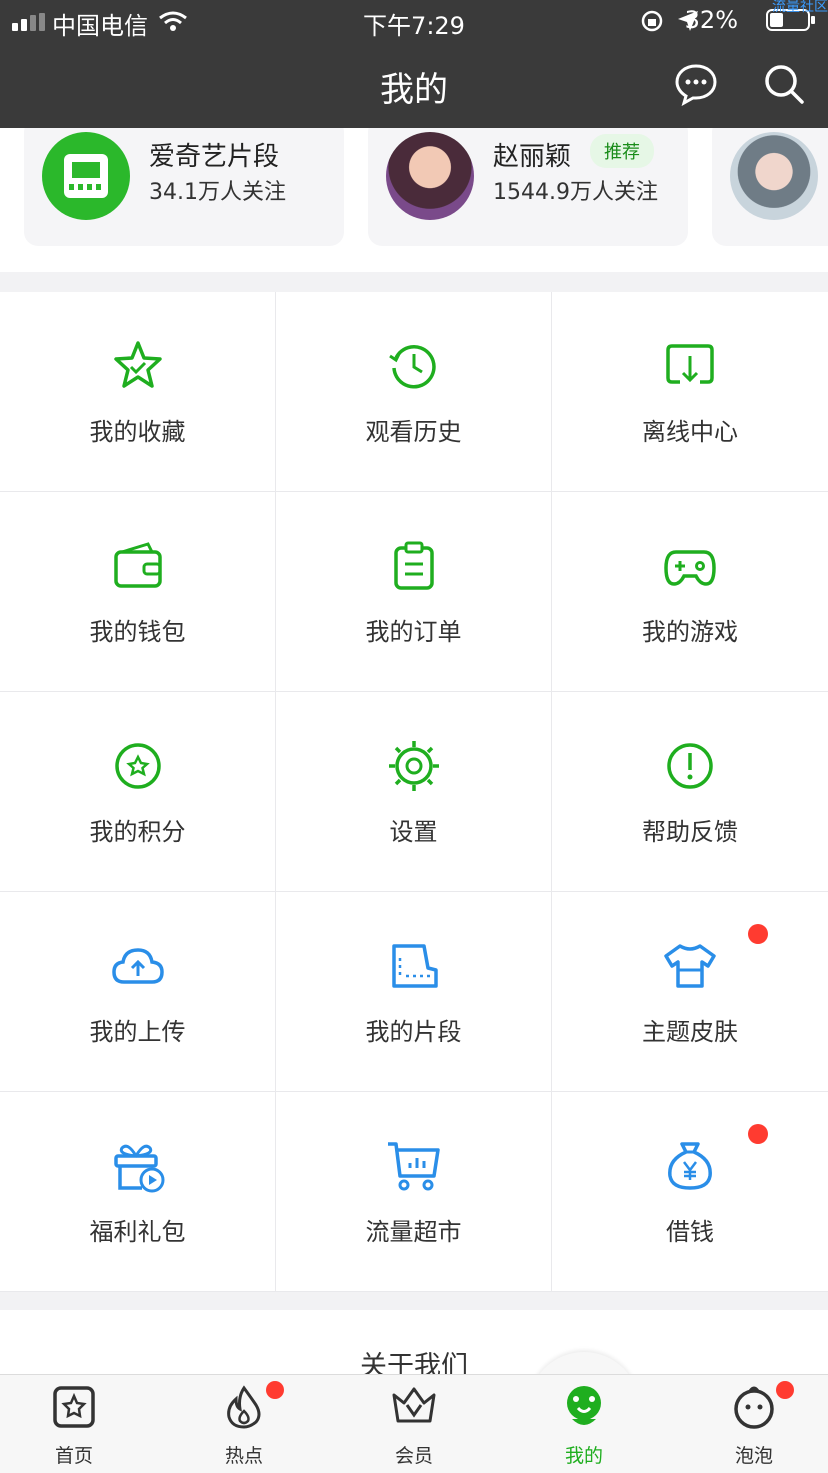  I want to click on grid-item-help: 帮助反馈, so click(690, 791).